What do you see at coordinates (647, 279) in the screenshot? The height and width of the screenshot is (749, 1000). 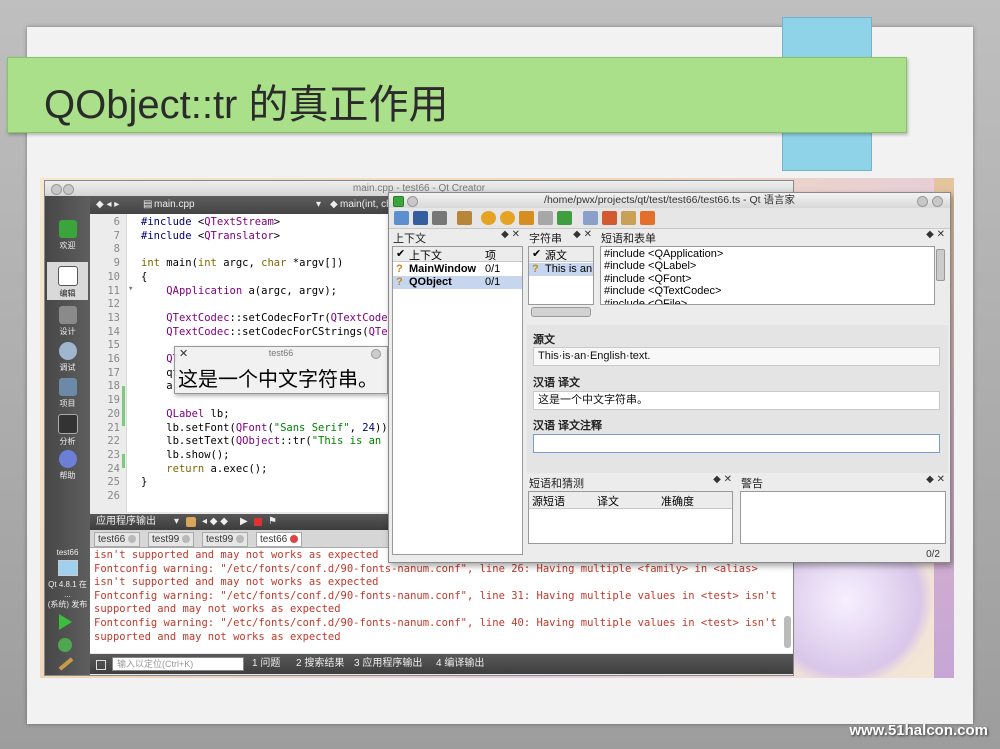 I see `phrase-line: #include <QFont>` at bounding box center [647, 279].